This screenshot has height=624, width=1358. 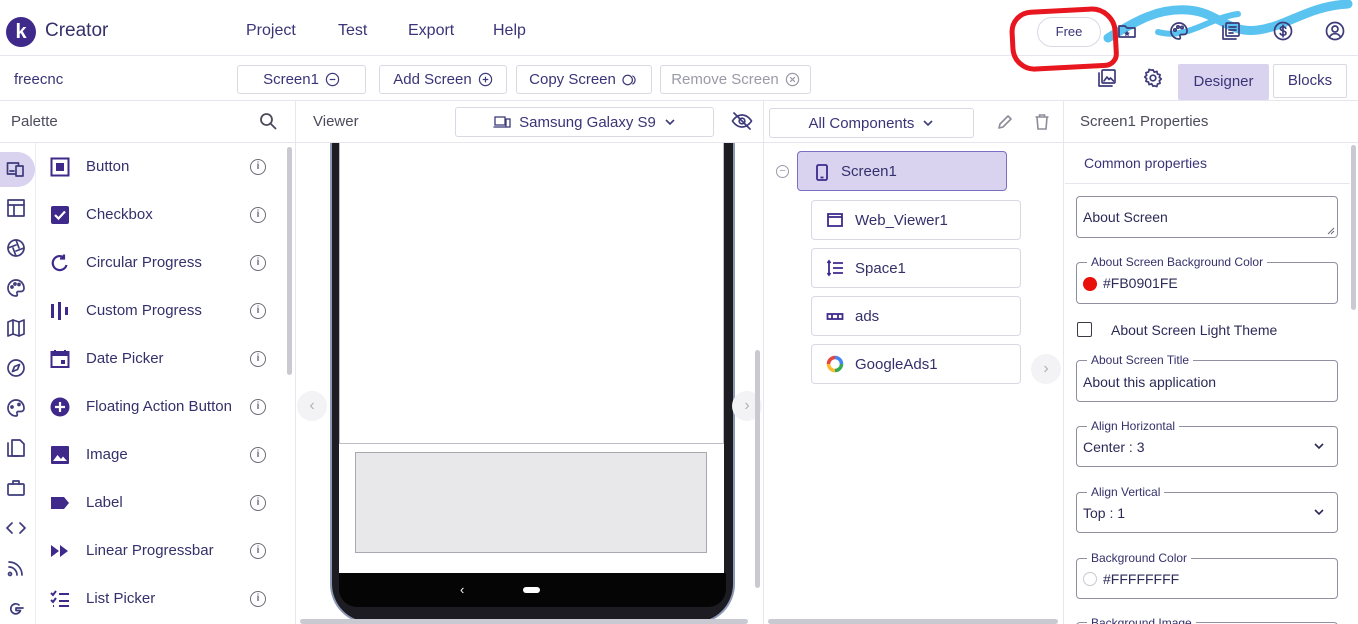 What do you see at coordinates (509, 31) in the screenshot?
I see `menu-help: Help` at bounding box center [509, 31].